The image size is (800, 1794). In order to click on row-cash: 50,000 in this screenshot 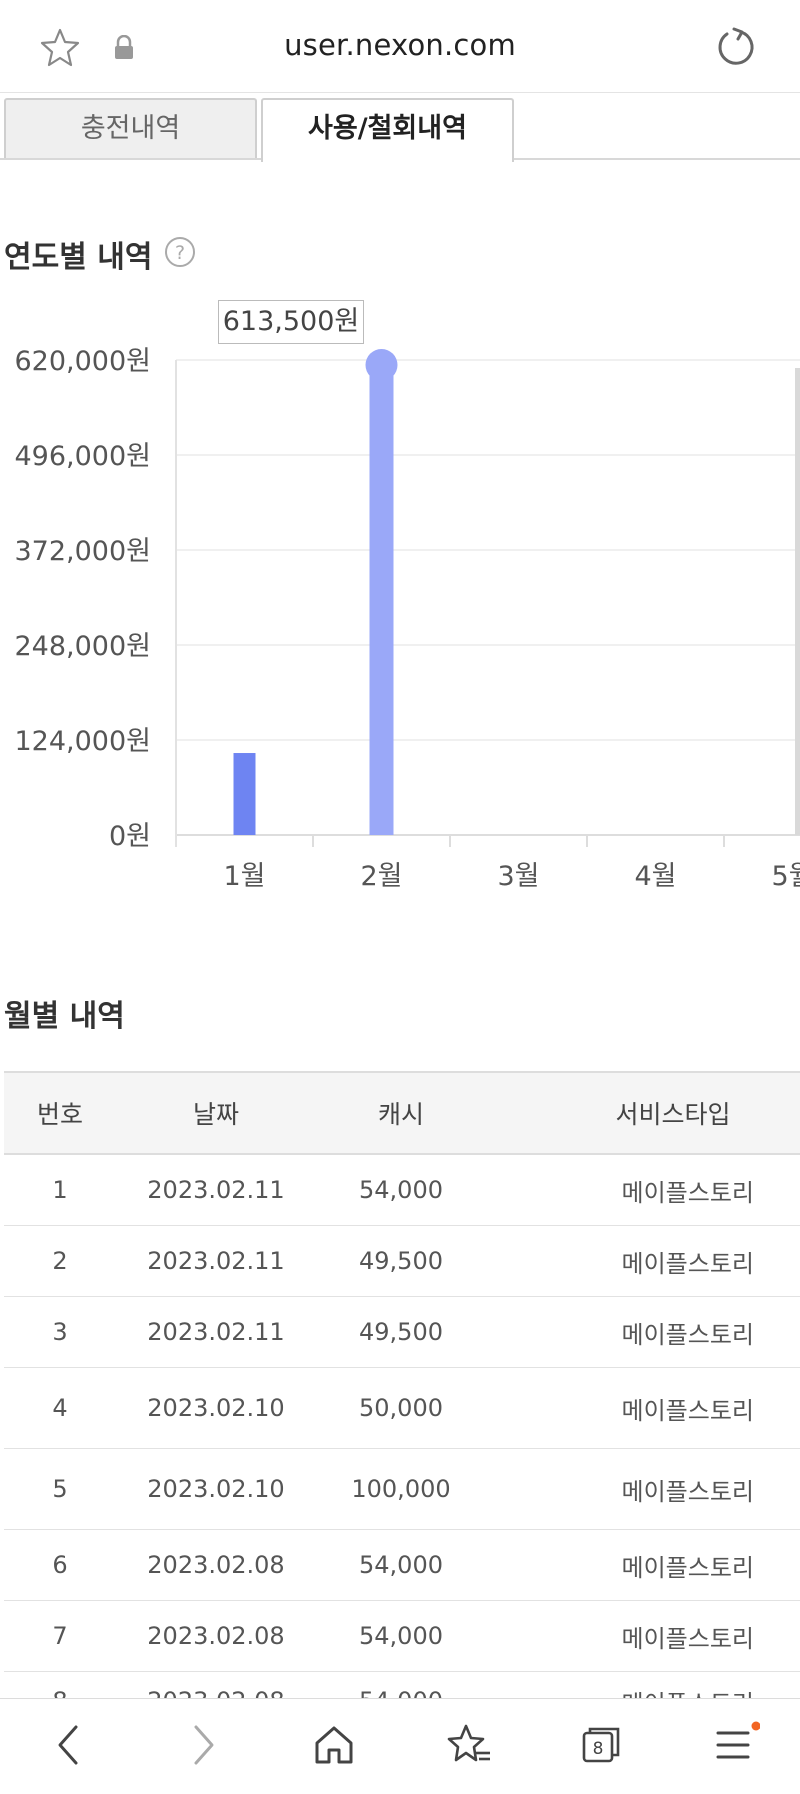, I will do `click(401, 1408)`.